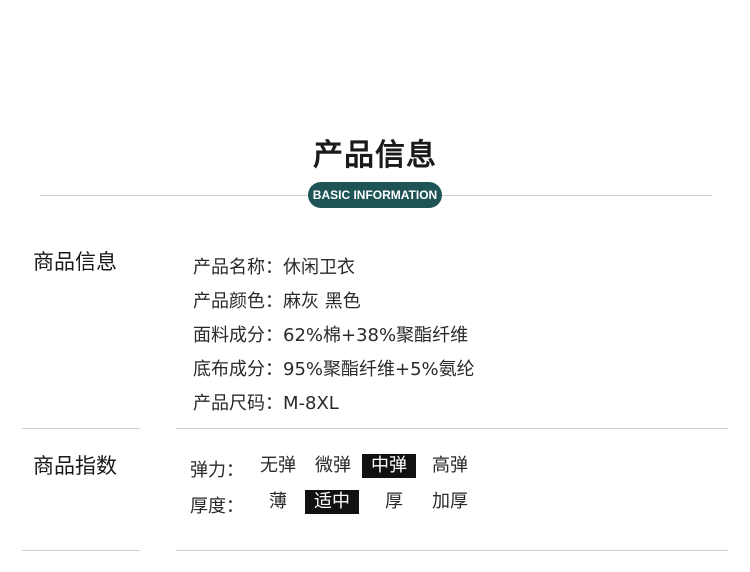  I want to click on elasticity-label: 弹力：, so click(217, 470).